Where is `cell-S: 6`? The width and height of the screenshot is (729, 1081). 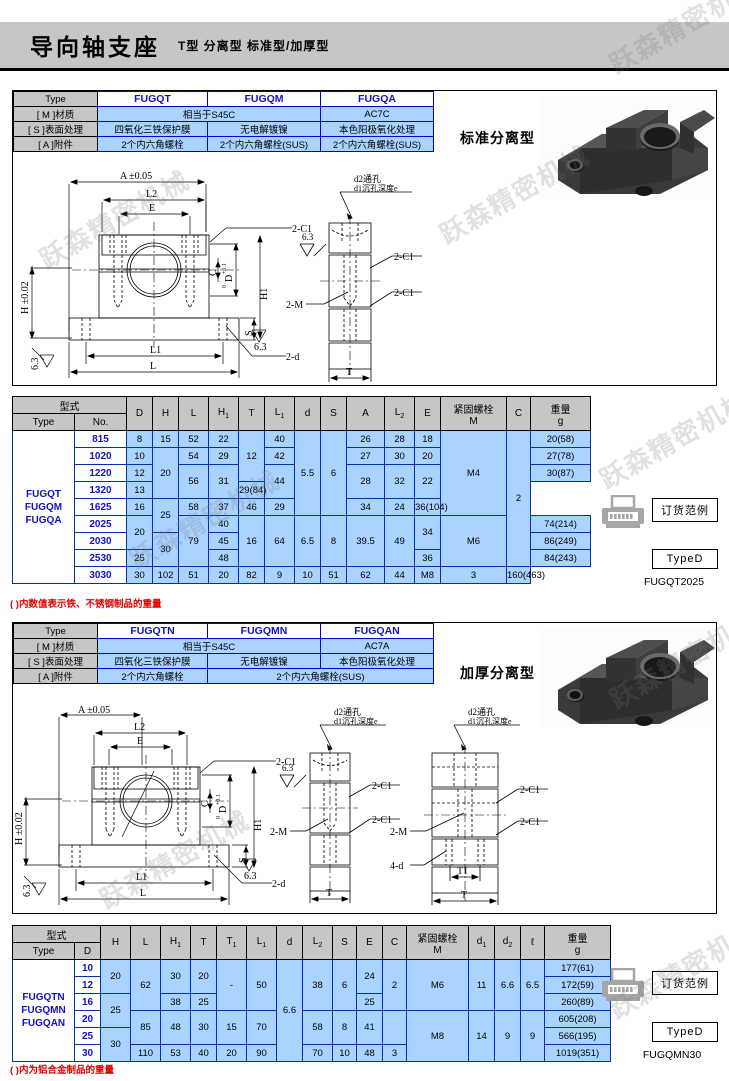
cell-S: 6 is located at coordinates (344, 985).